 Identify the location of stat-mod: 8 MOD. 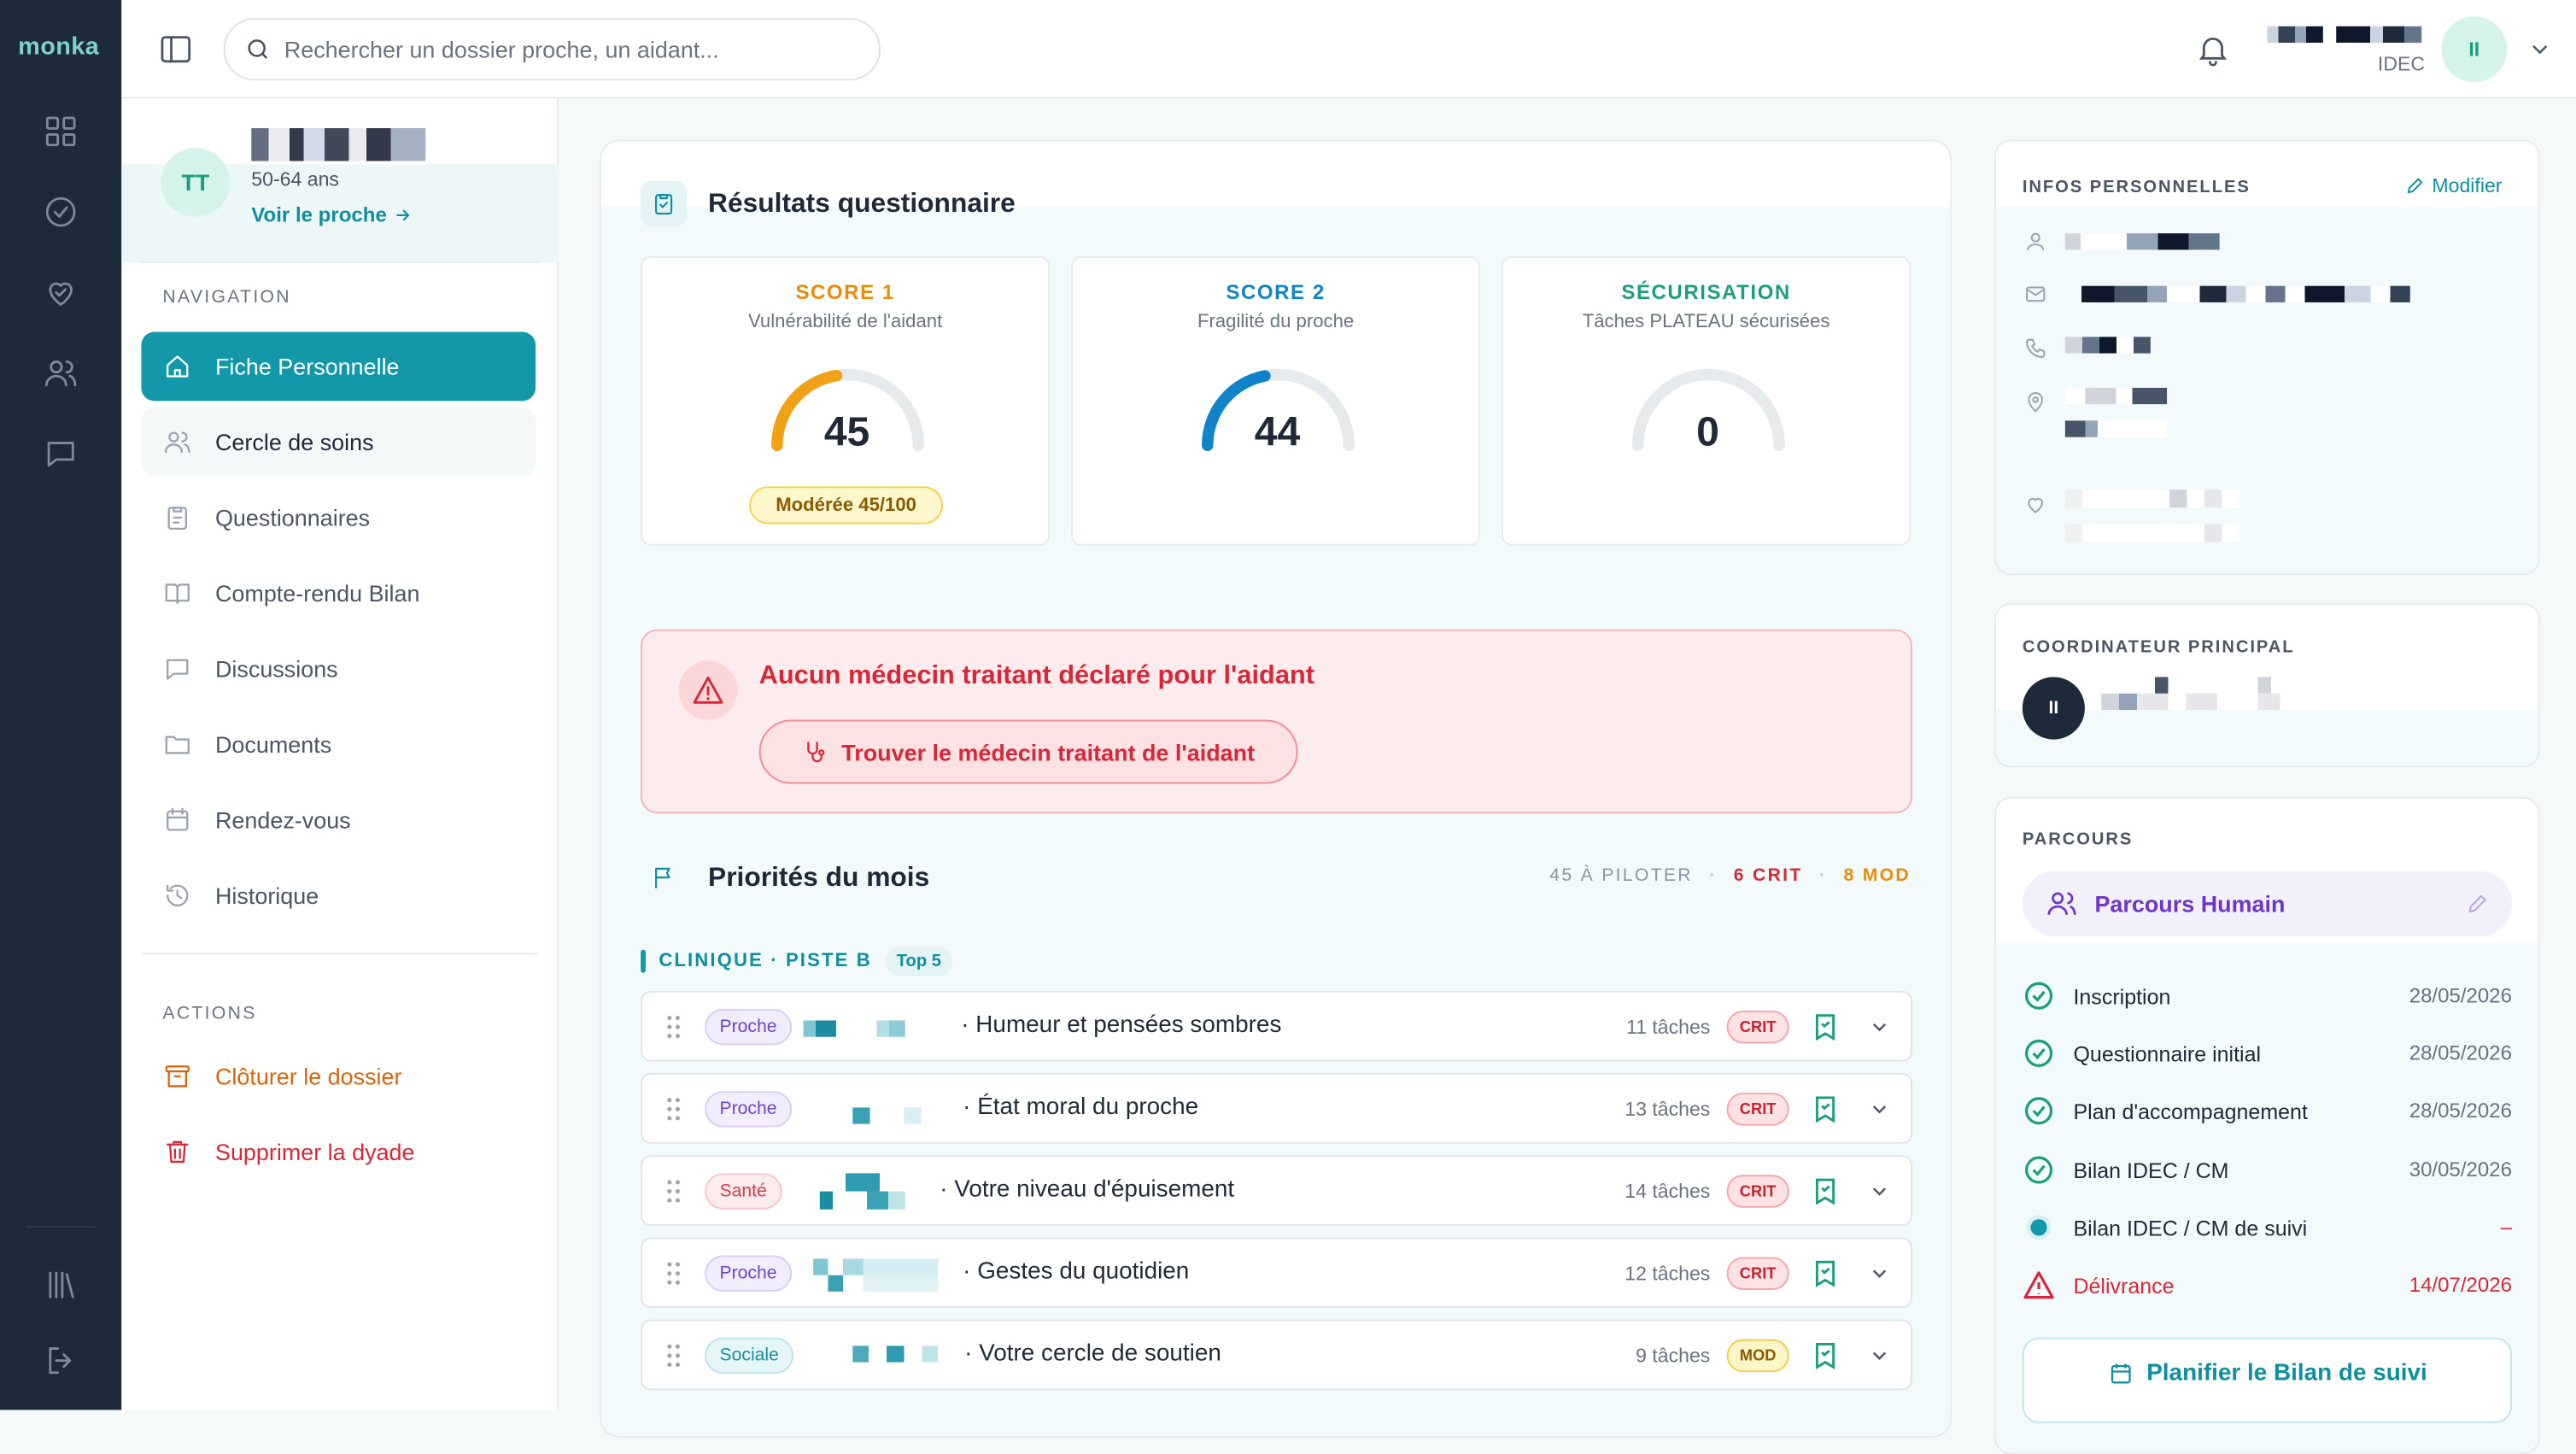
(1877, 876).